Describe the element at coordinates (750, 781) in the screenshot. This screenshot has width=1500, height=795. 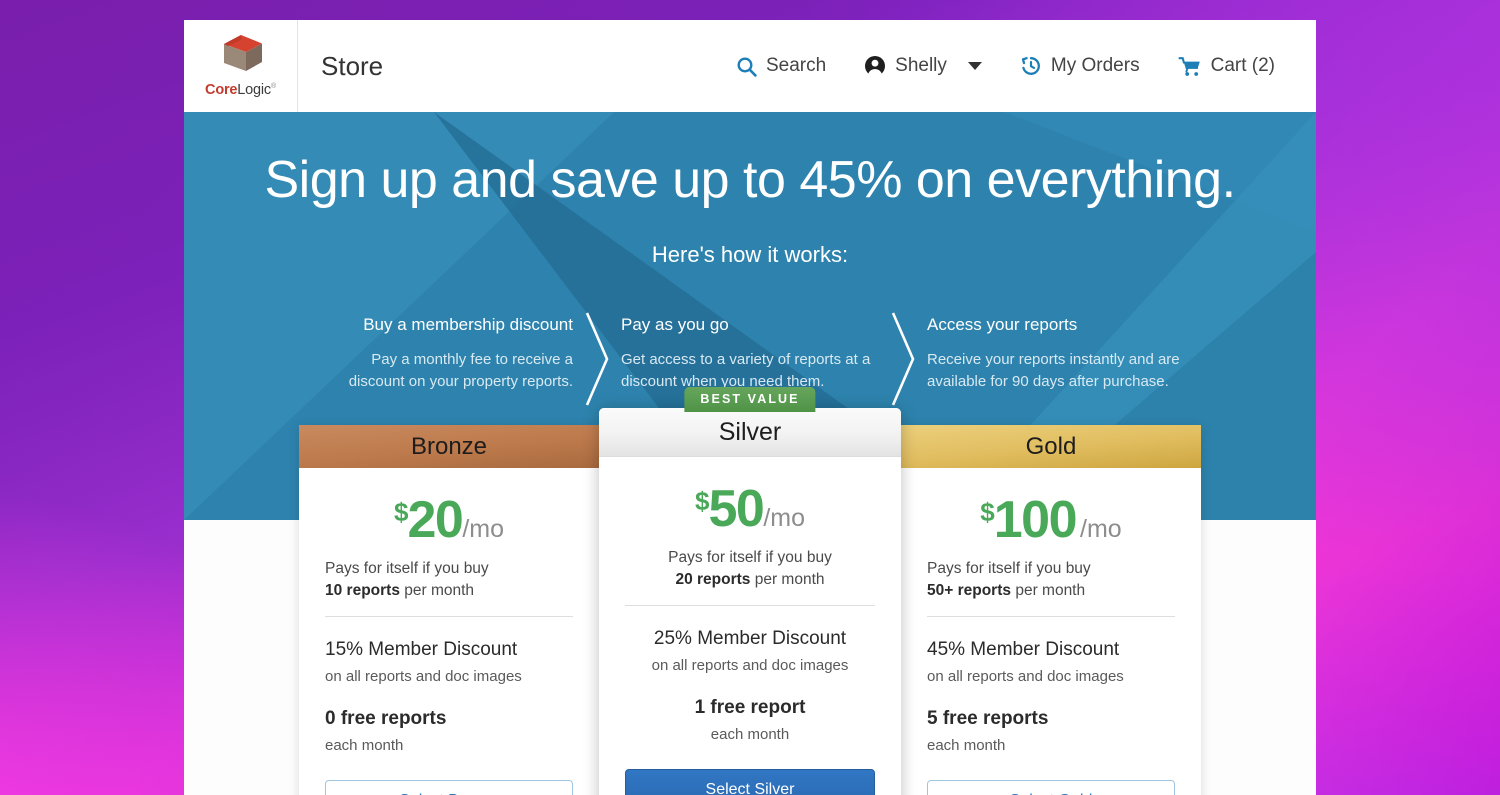
I see `select-silver-button: Select Silver` at that location.